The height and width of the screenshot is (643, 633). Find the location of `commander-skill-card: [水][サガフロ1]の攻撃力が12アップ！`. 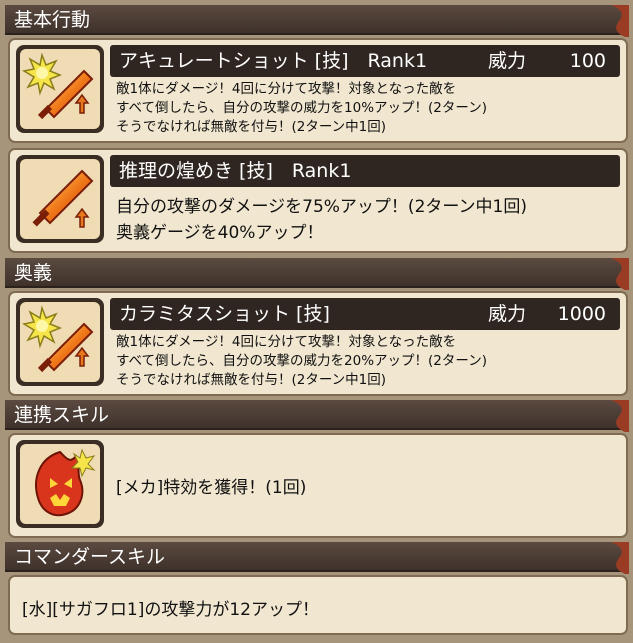

commander-skill-card: [水][サガフロ1]の攻撃力が12アップ！ is located at coordinates (318, 605).